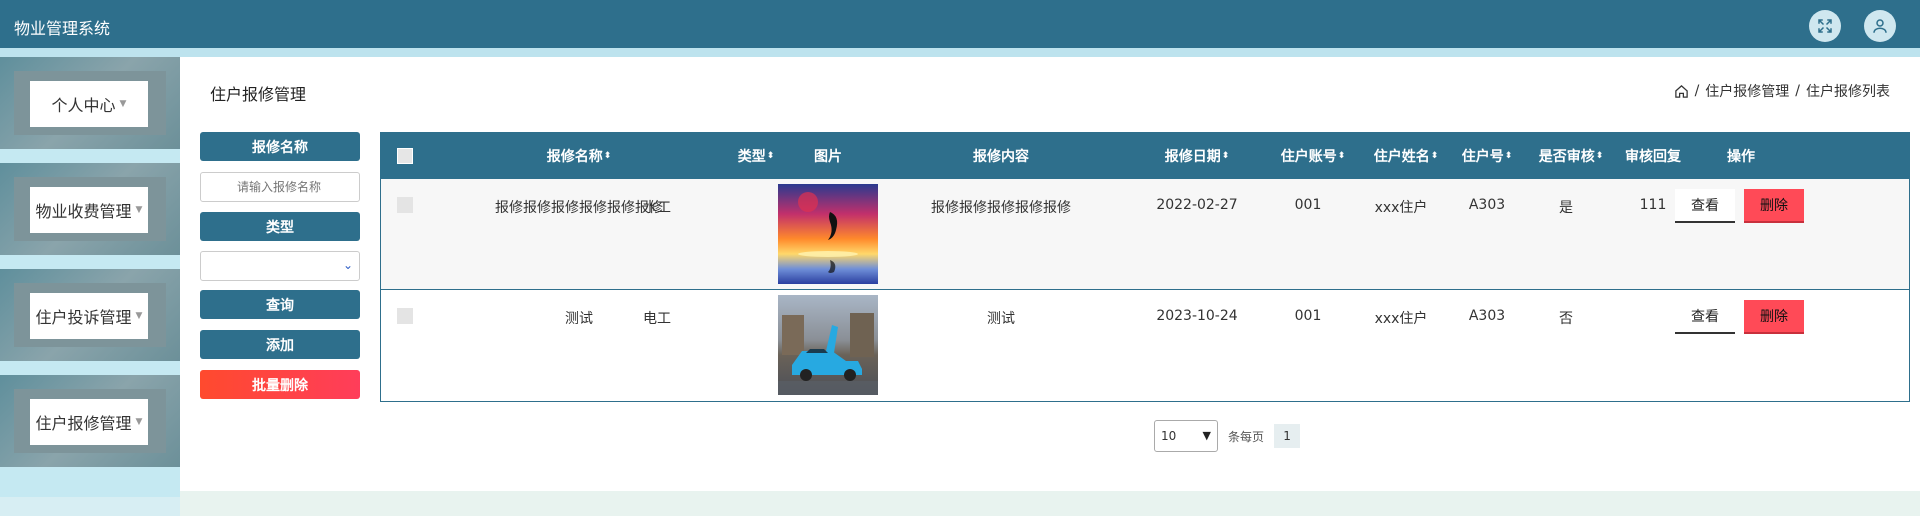  I want to click on column-header-actions: 操作, so click(1741, 157).